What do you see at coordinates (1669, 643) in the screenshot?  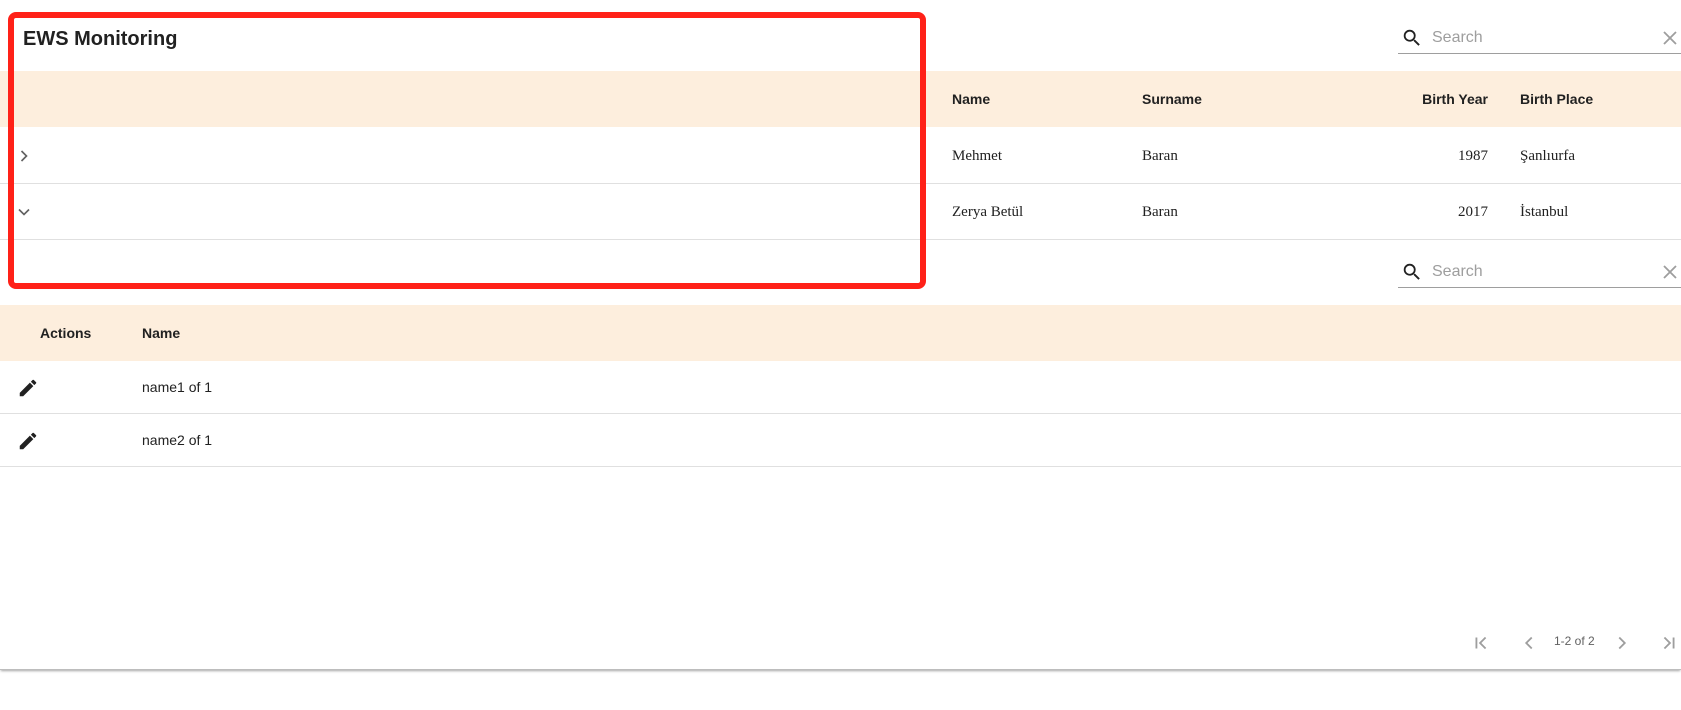 I see `last-page-icon` at bounding box center [1669, 643].